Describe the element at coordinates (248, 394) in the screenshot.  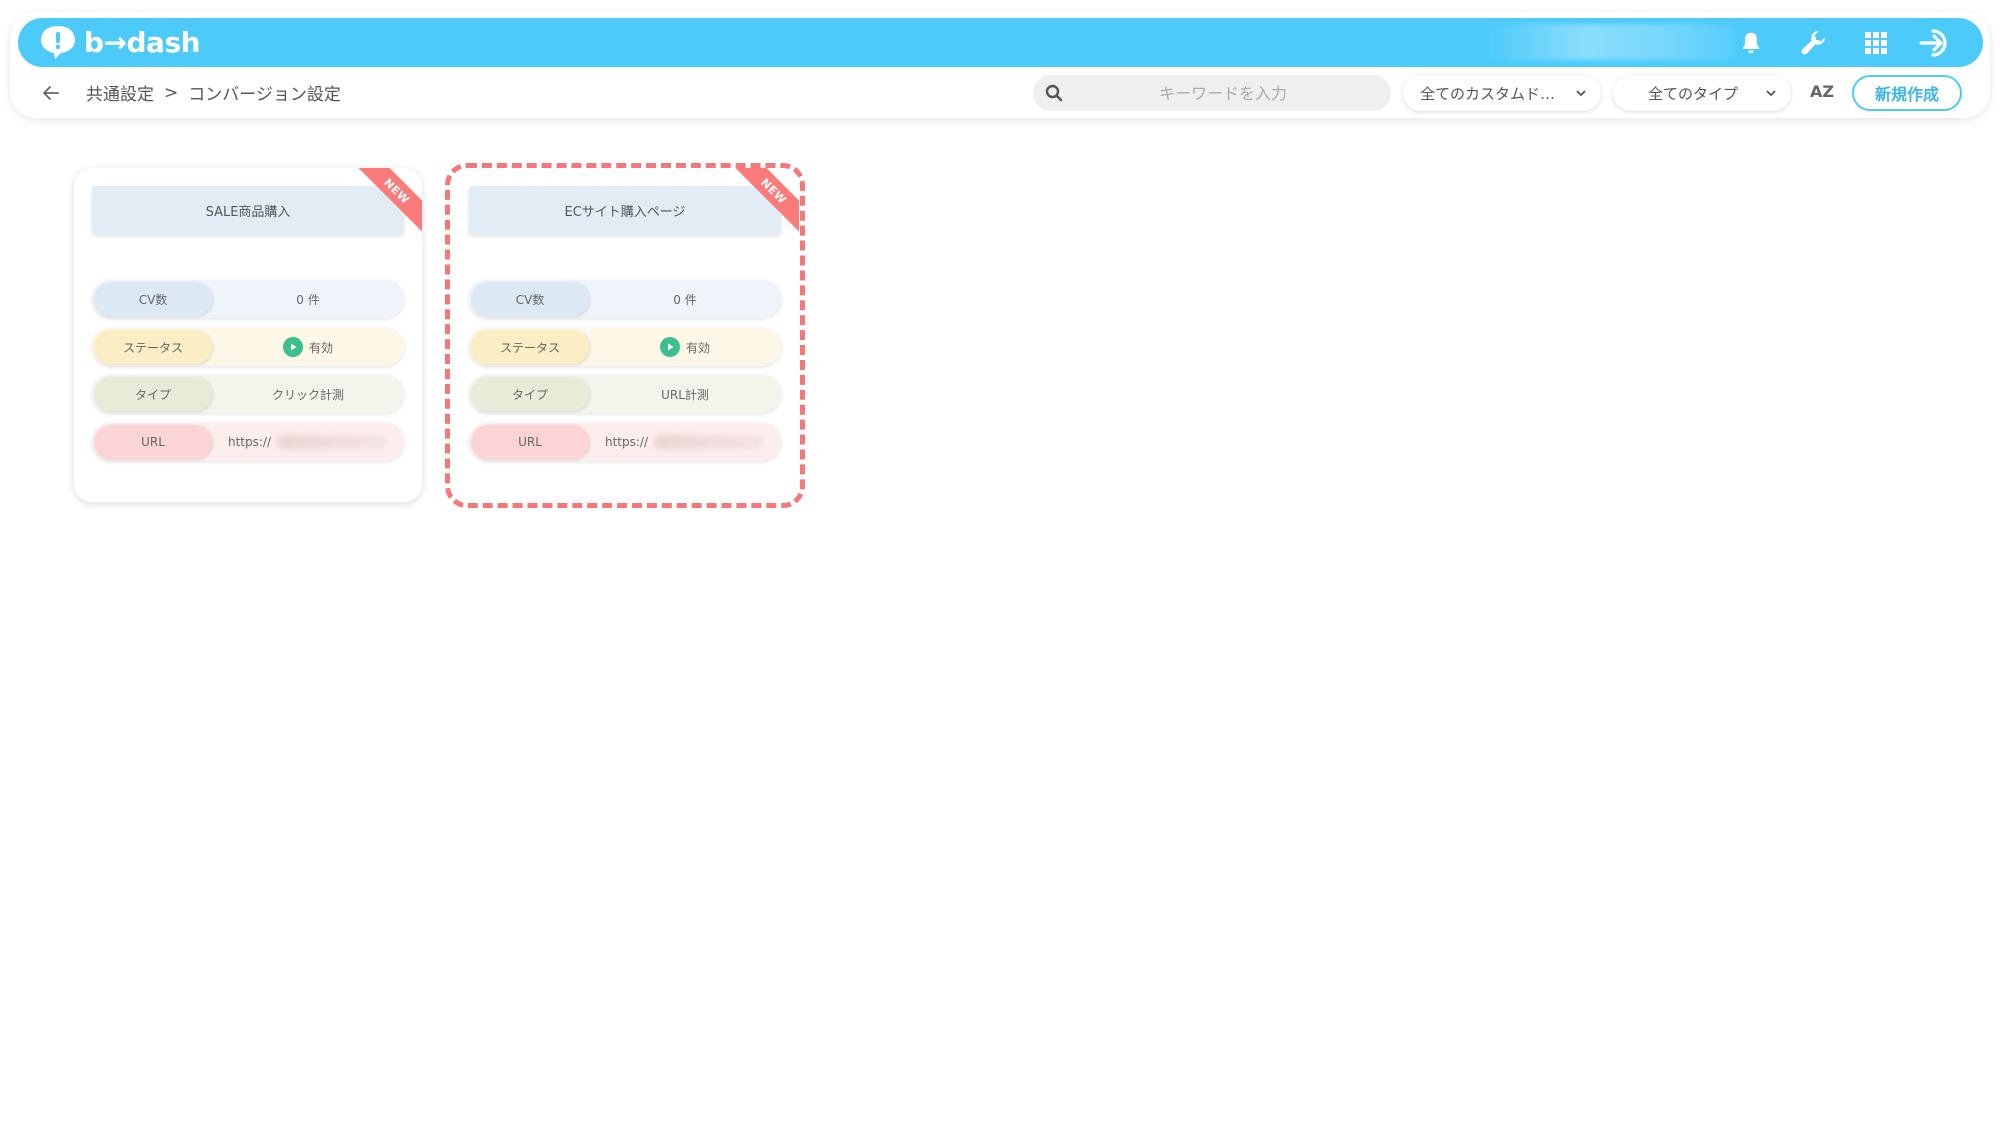
I see `type-row: タイプ クリック計測` at that location.